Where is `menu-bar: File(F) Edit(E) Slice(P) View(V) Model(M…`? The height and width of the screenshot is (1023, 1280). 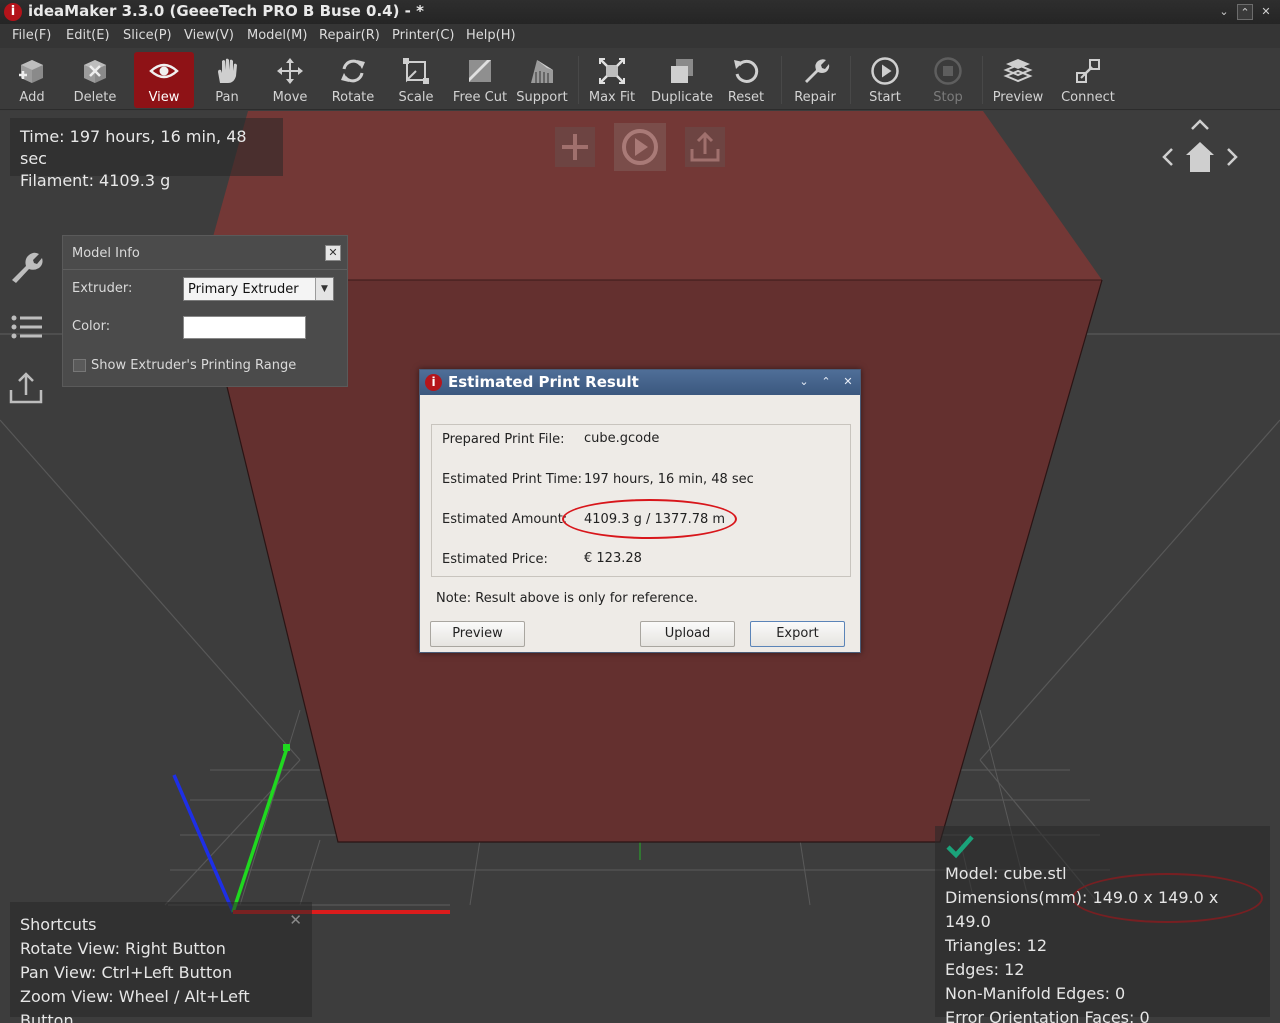
menu-bar: File(F) Edit(E) Slice(P) View(V) Model(M… is located at coordinates (640, 36).